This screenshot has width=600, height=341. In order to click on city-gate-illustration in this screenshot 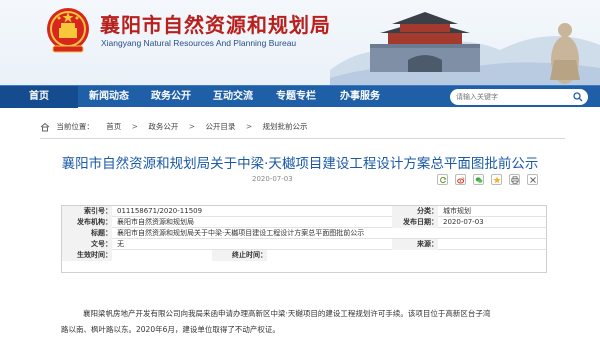, I will do `click(465, 48)`.